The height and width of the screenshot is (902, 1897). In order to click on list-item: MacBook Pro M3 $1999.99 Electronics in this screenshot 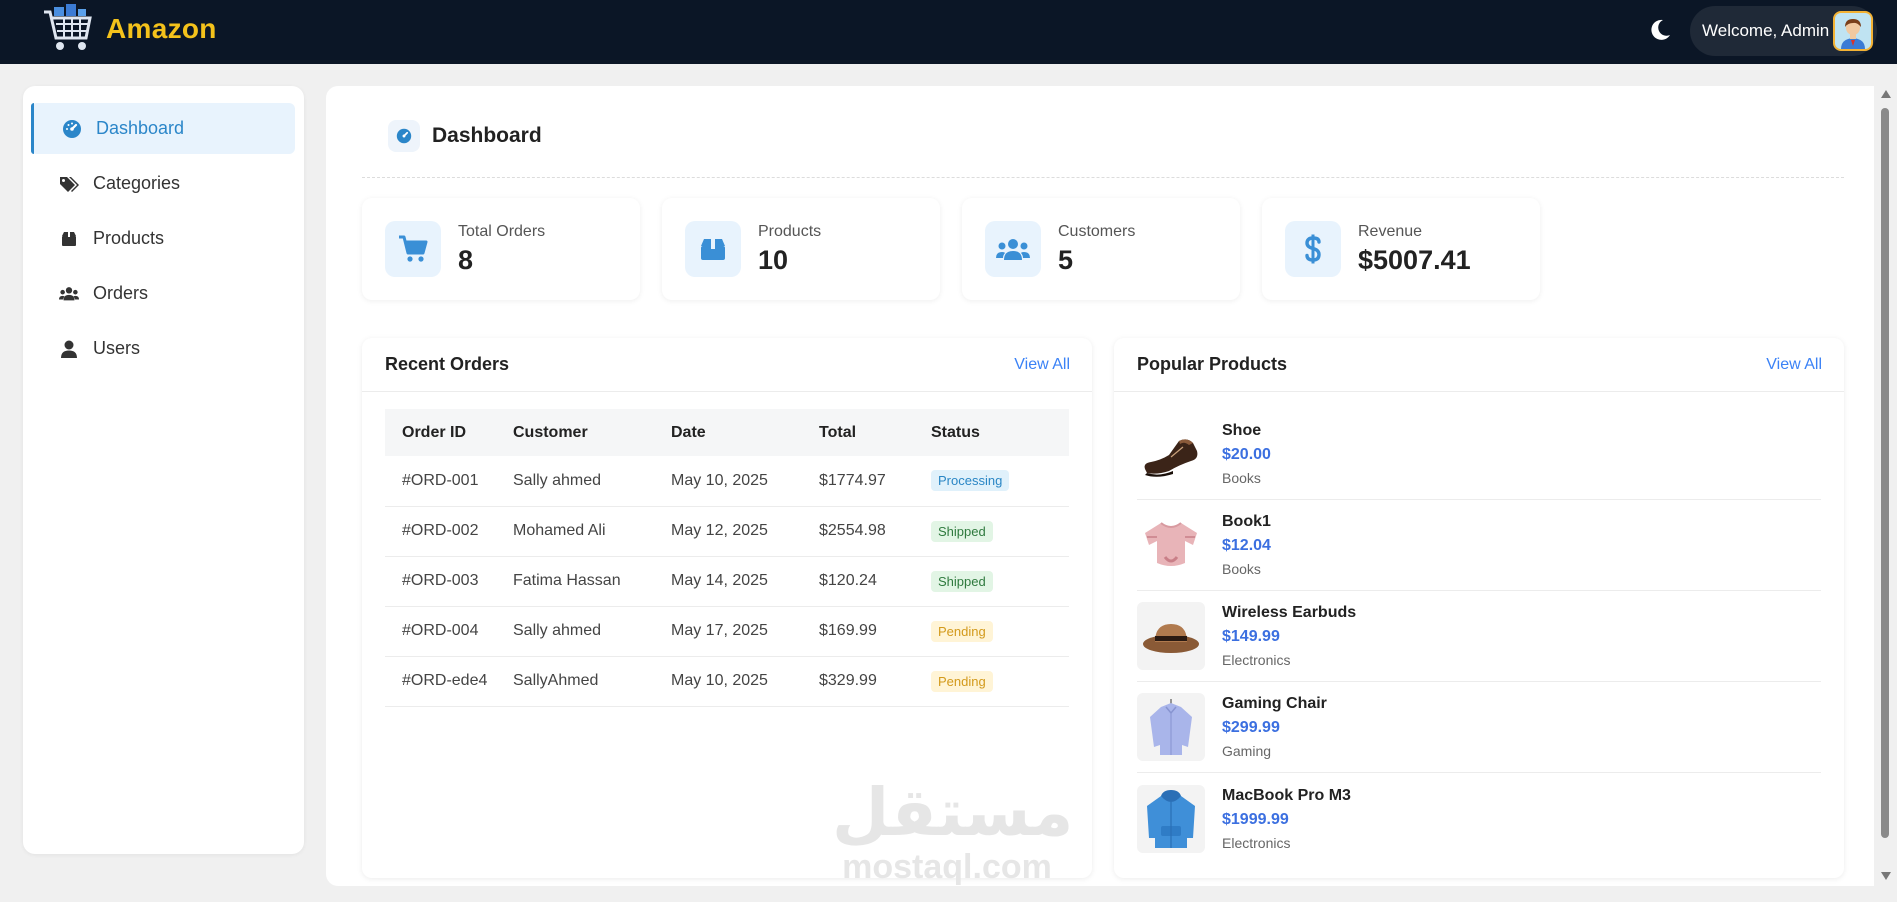, I will do `click(1479, 818)`.